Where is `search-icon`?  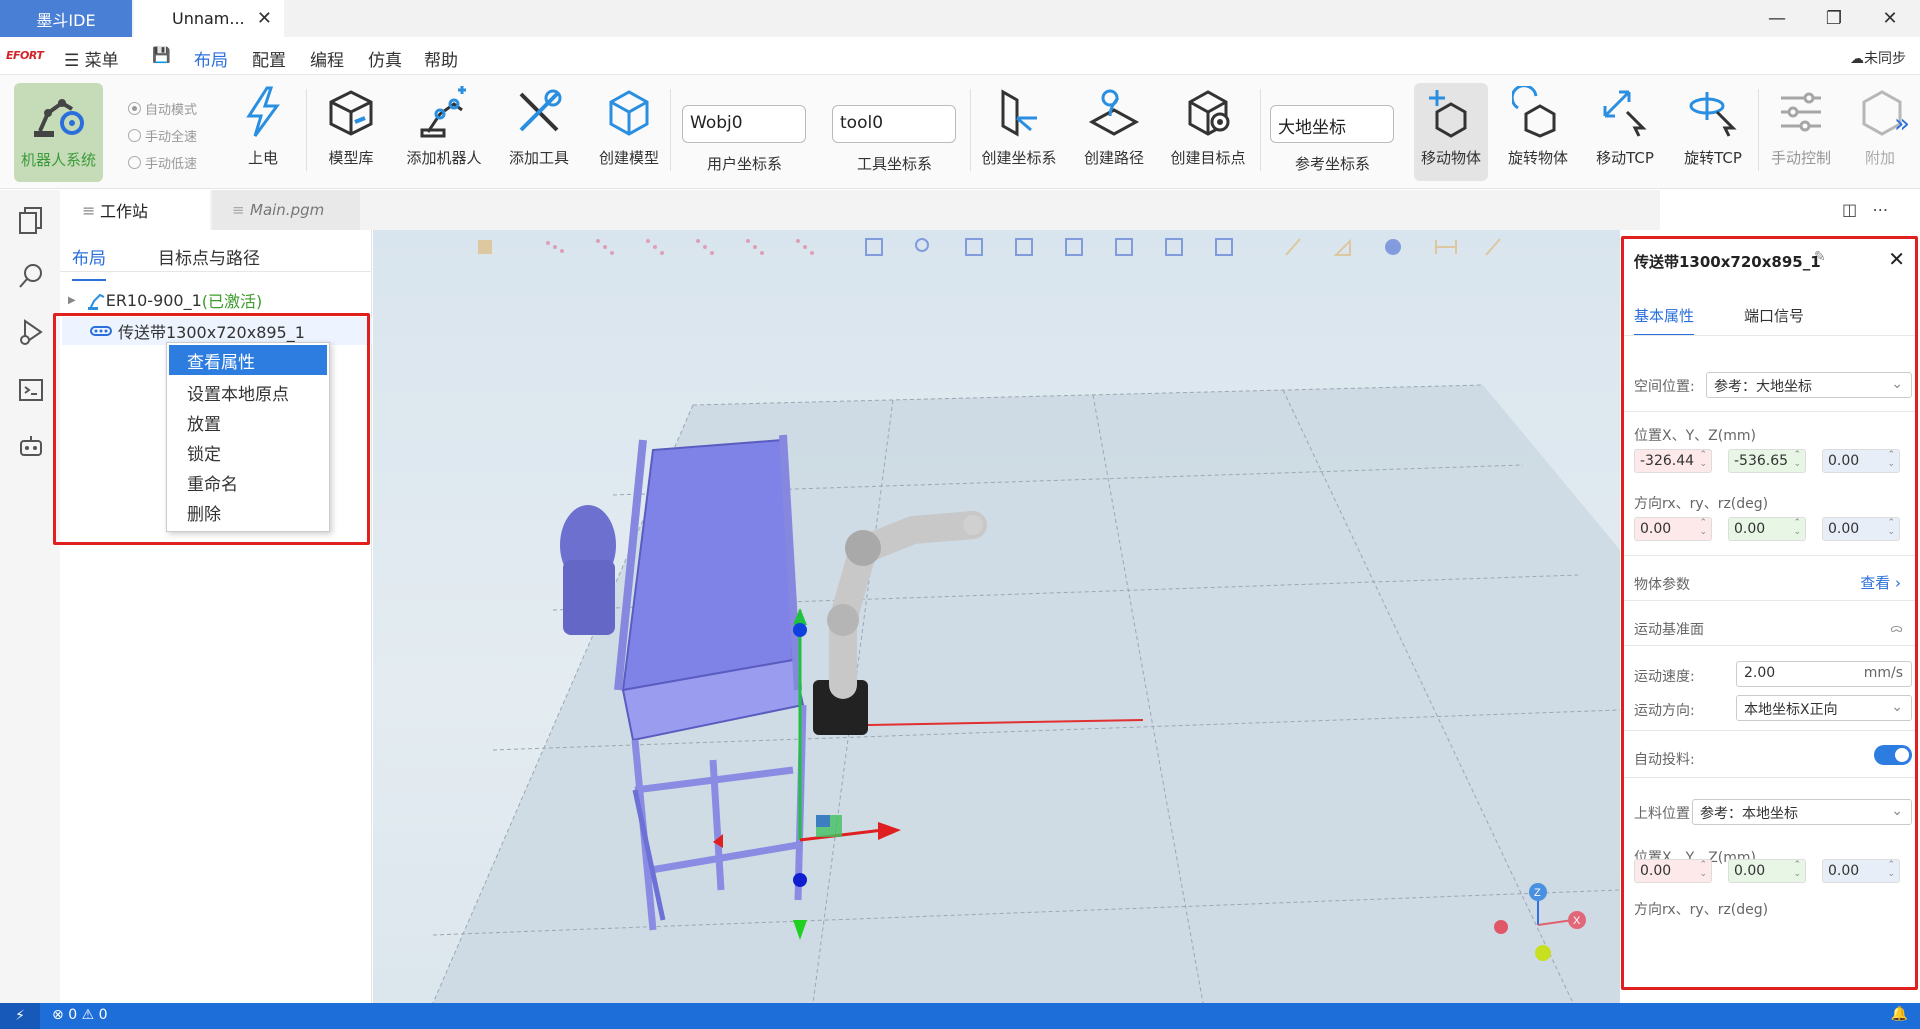
search-icon is located at coordinates (31, 276).